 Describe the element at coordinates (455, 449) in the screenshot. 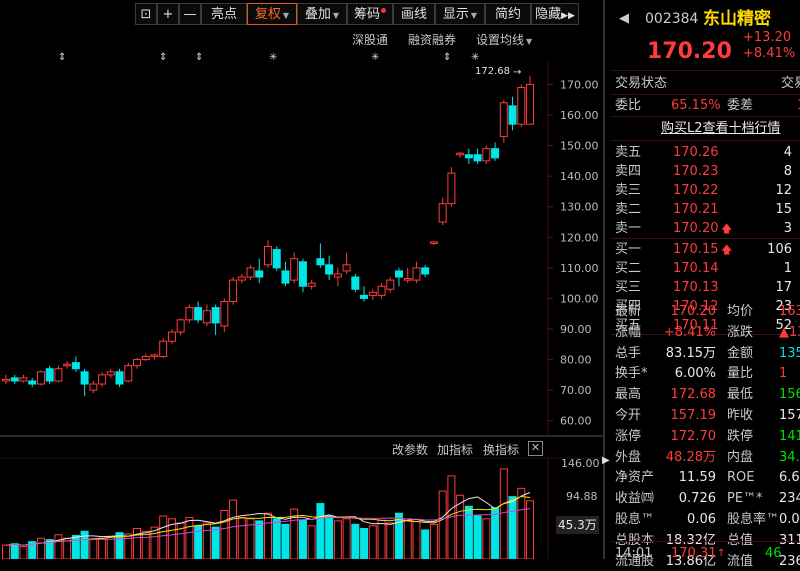

I see `add-indicator-button: 加指标` at that location.